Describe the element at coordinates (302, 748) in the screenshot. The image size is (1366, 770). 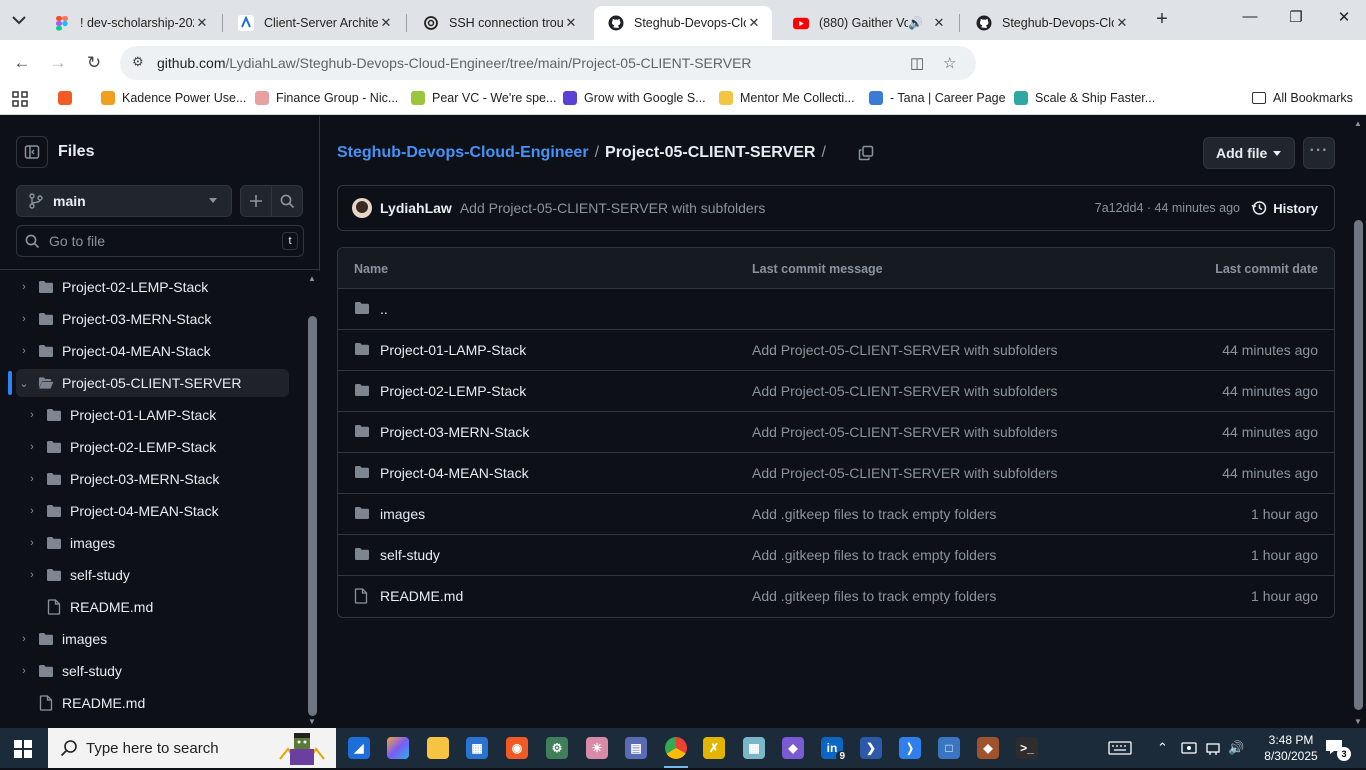
I see `search-highlight-image` at that location.